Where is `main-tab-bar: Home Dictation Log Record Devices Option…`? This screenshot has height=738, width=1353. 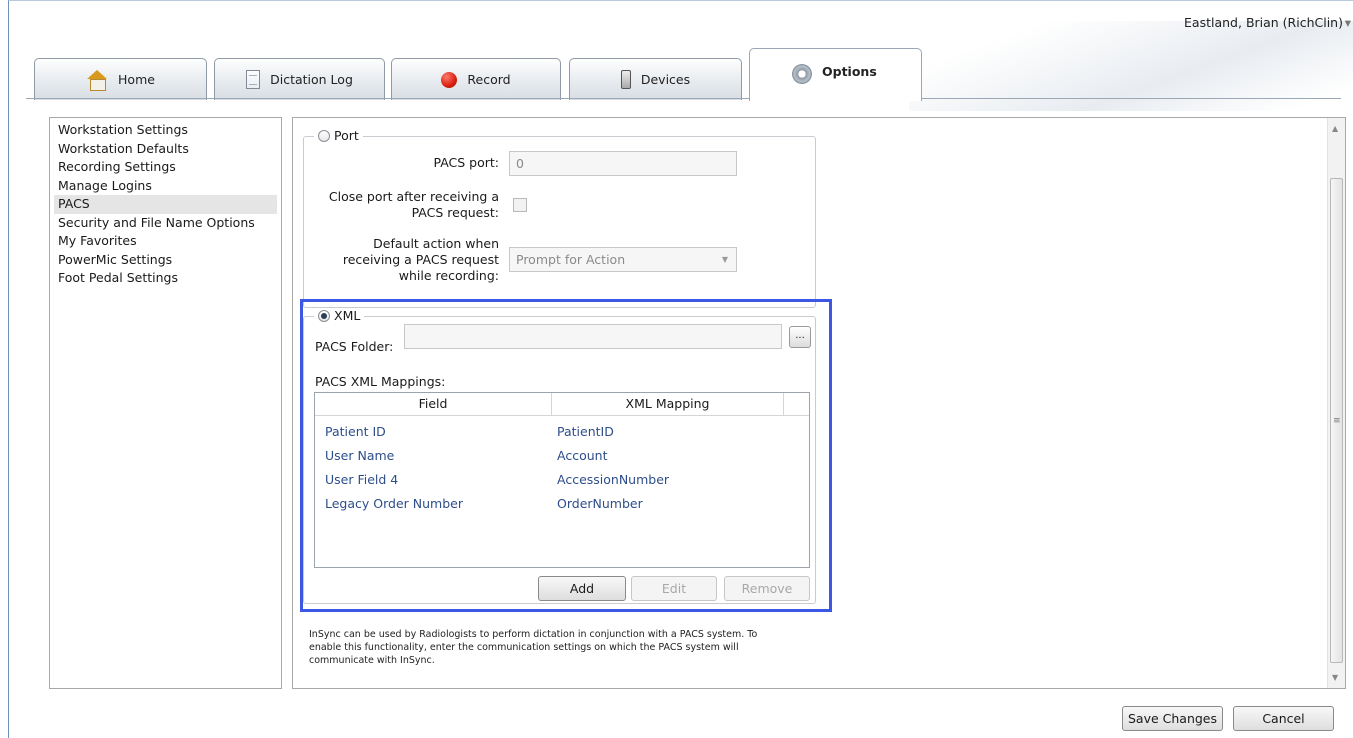
main-tab-bar: Home Dictation Log Record Devices Option… is located at coordinates (693, 72).